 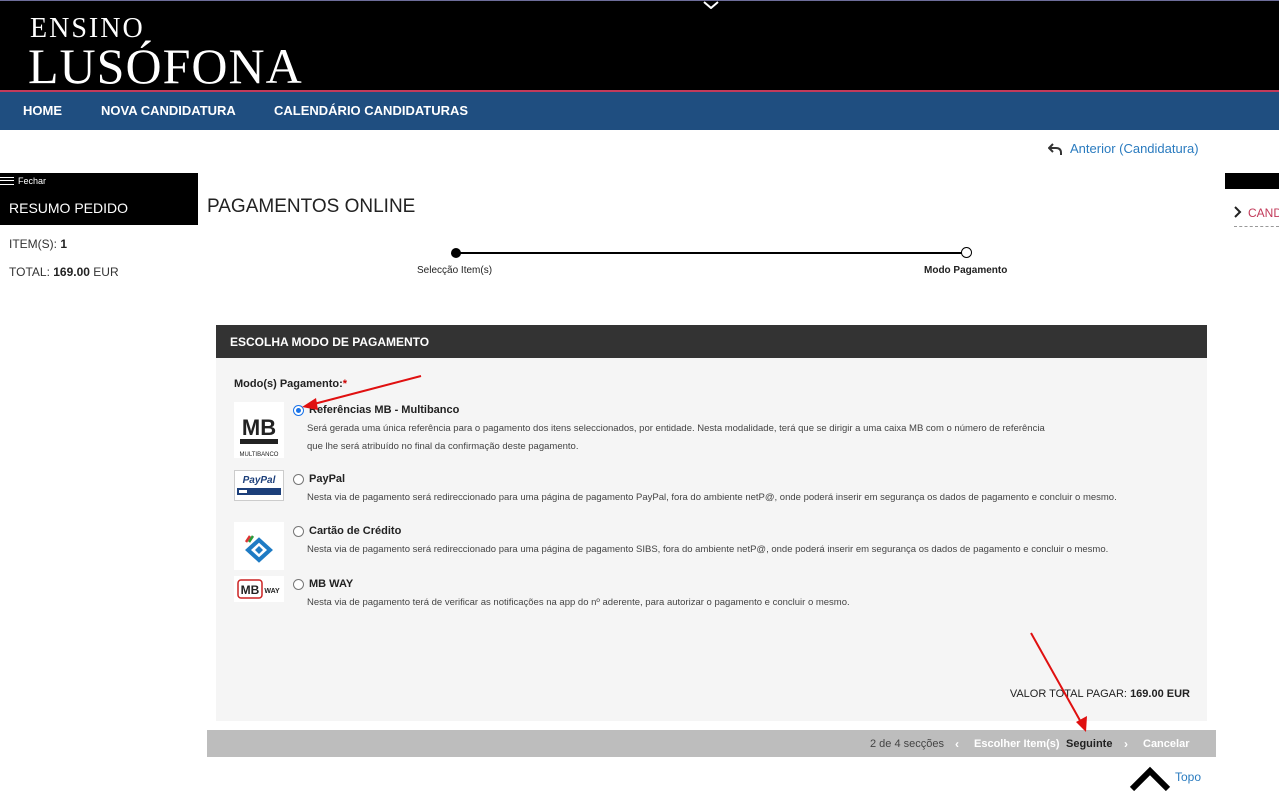 What do you see at coordinates (1089, 744) in the screenshot?
I see `next-button: Seguinte` at bounding box center [1089, 744].